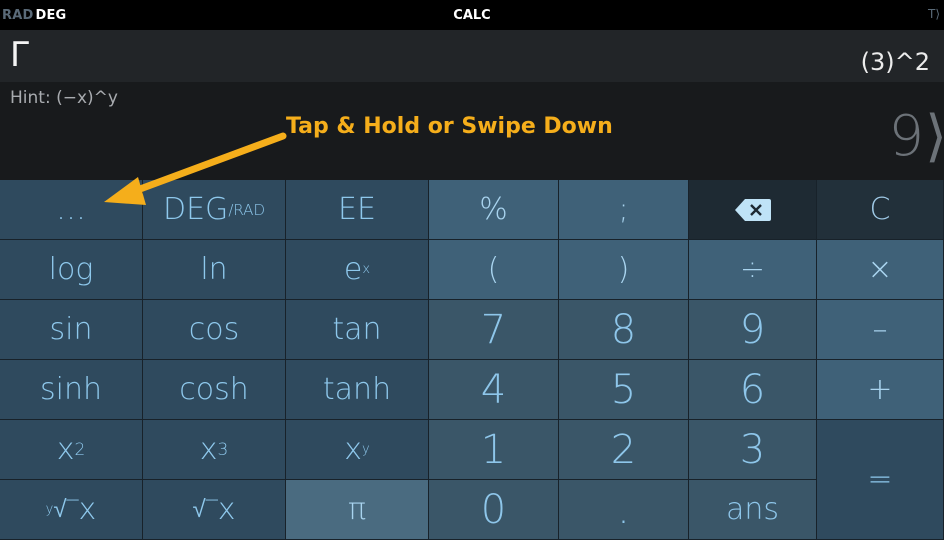  I want to click on cube-button: x3, so click(214, 450).